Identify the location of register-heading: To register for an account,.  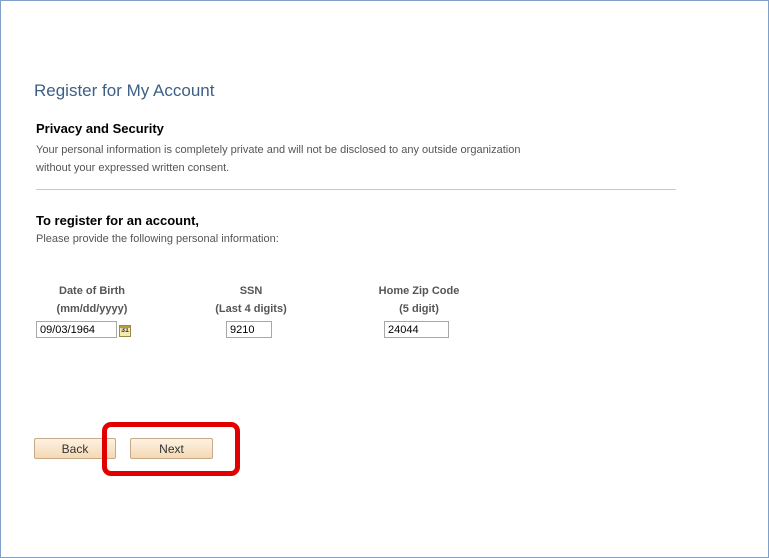
(118, 220).